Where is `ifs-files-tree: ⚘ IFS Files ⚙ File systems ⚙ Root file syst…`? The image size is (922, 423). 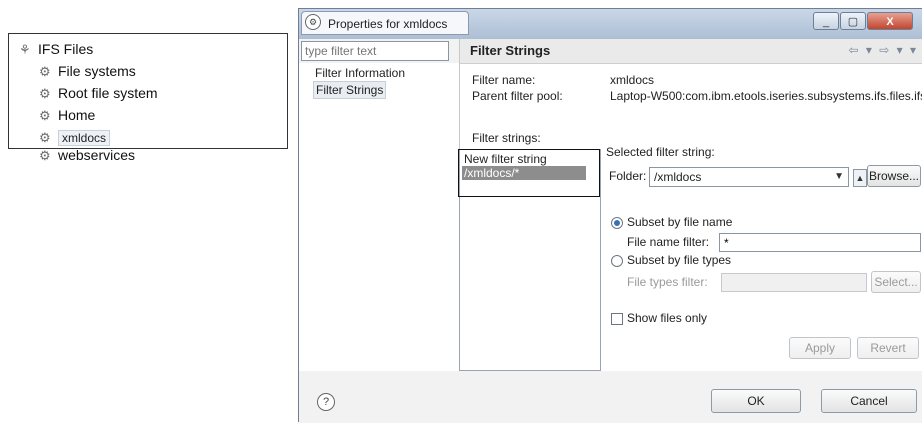
ifs-files-tree: ⚘ IFS Files ⚙ File systems ⚙ Root file syst… is located at coordinates (148, 98).